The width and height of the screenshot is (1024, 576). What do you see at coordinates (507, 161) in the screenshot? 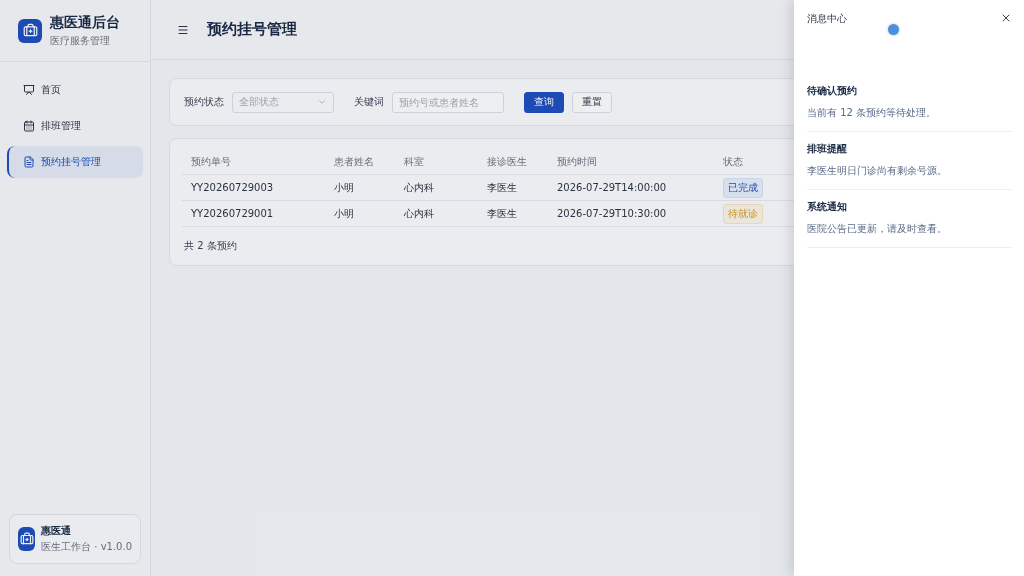
I see `column-header: 接诊医生` at bounding box center [507, 161].